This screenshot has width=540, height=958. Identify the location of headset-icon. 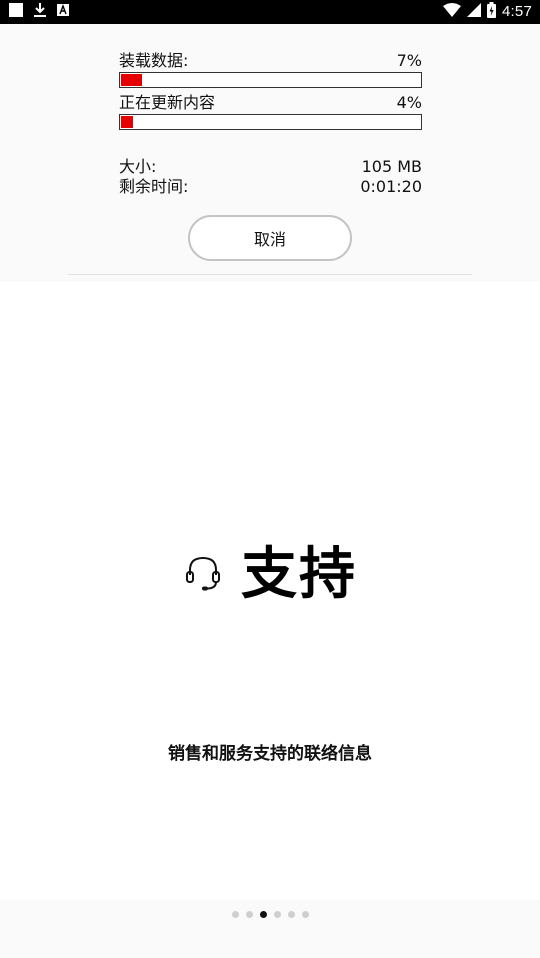
(203, 575).